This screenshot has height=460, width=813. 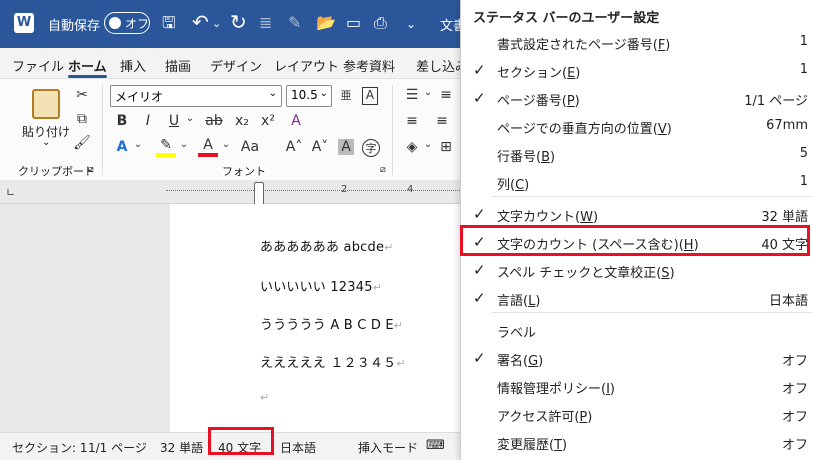 What do you see at coordinates (200, 22) in the screenshot?
I see `undo-icon: ↶` at bounding box center [200, 22].